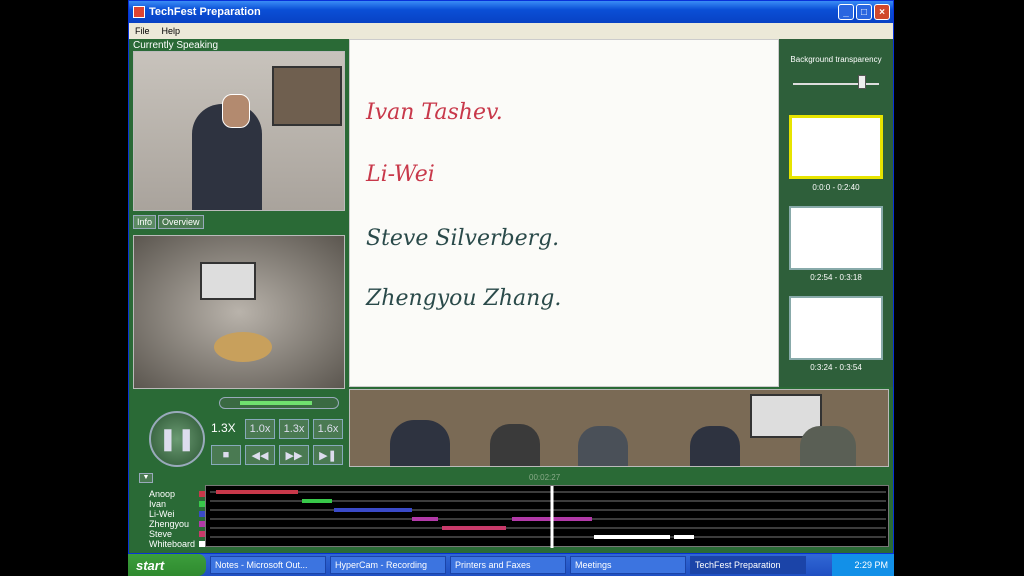 The image size is (1024, 576). Describe the element at coordinates (260, 429) in the screenshot. I see `speed-1.0x-button: 1.0x` at that location.